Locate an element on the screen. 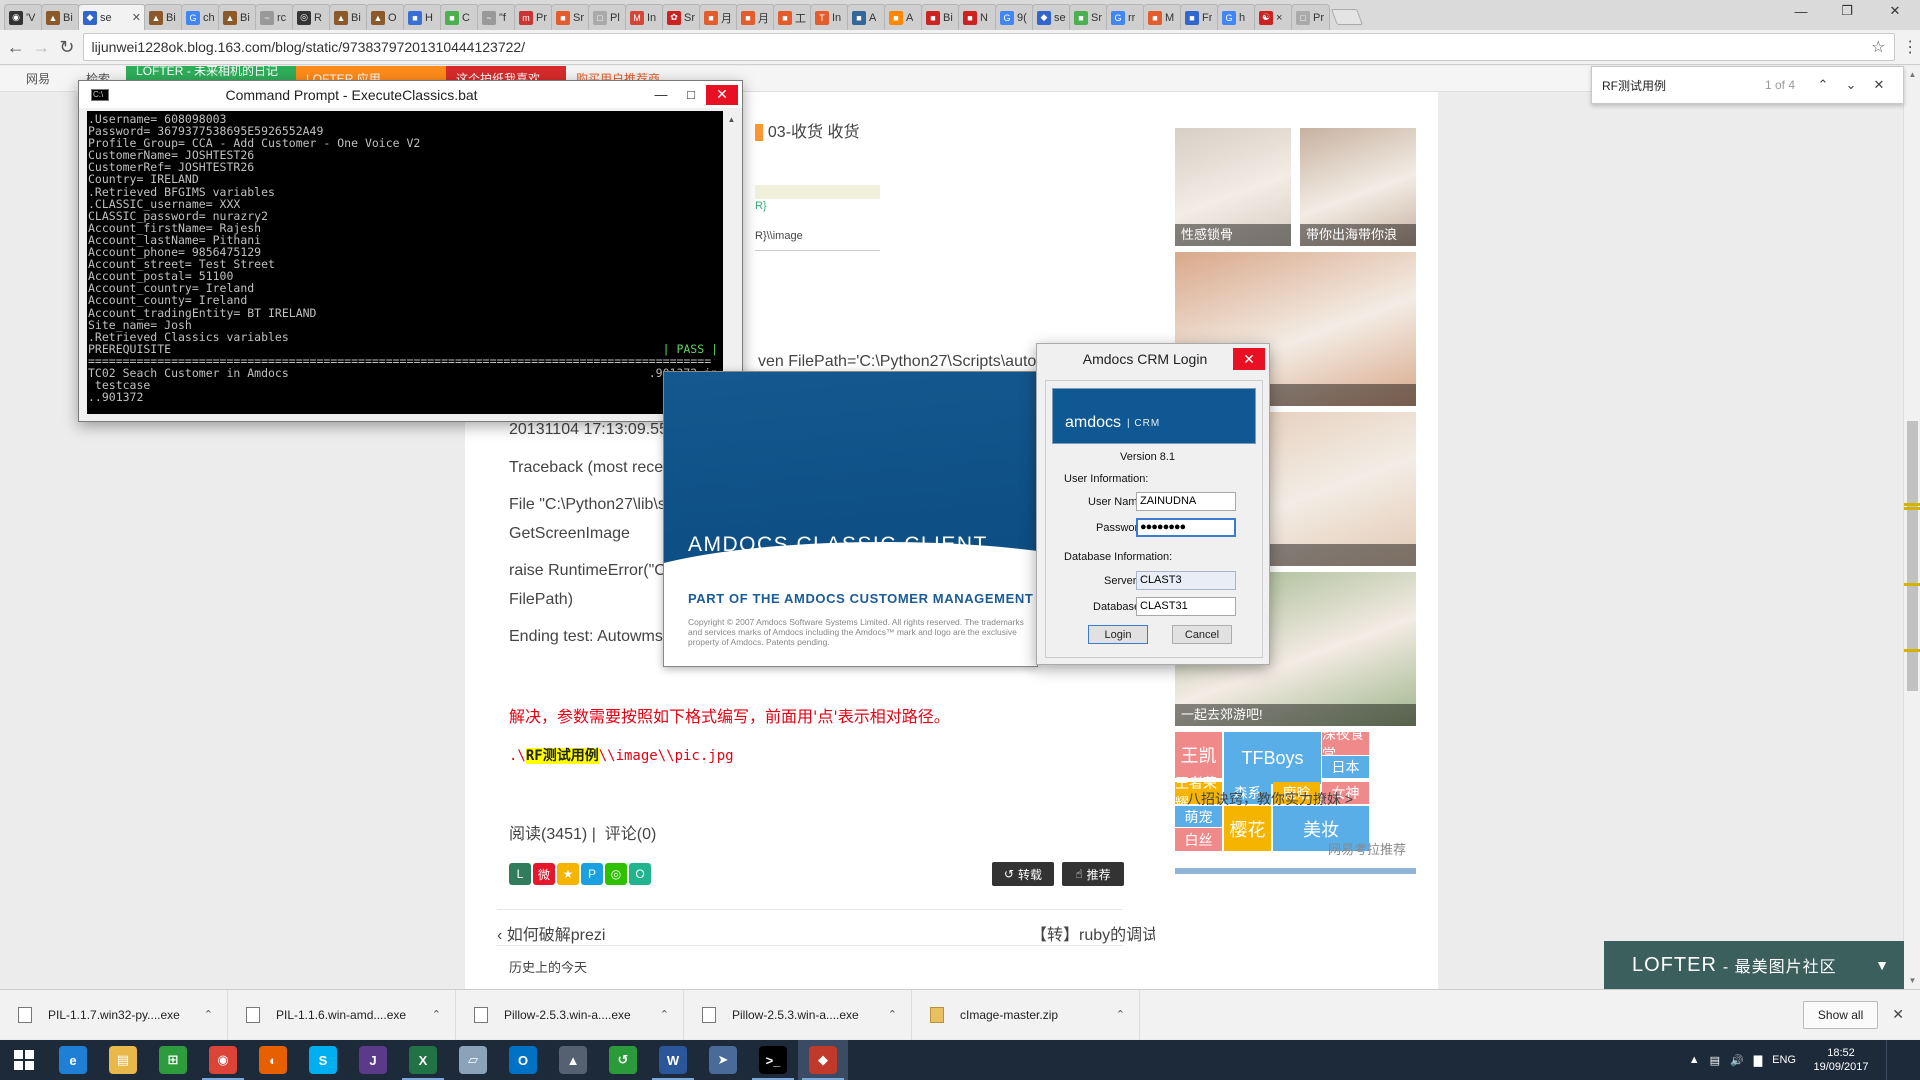  close-window-button: ✕ is located at coordinates (1895, 11).